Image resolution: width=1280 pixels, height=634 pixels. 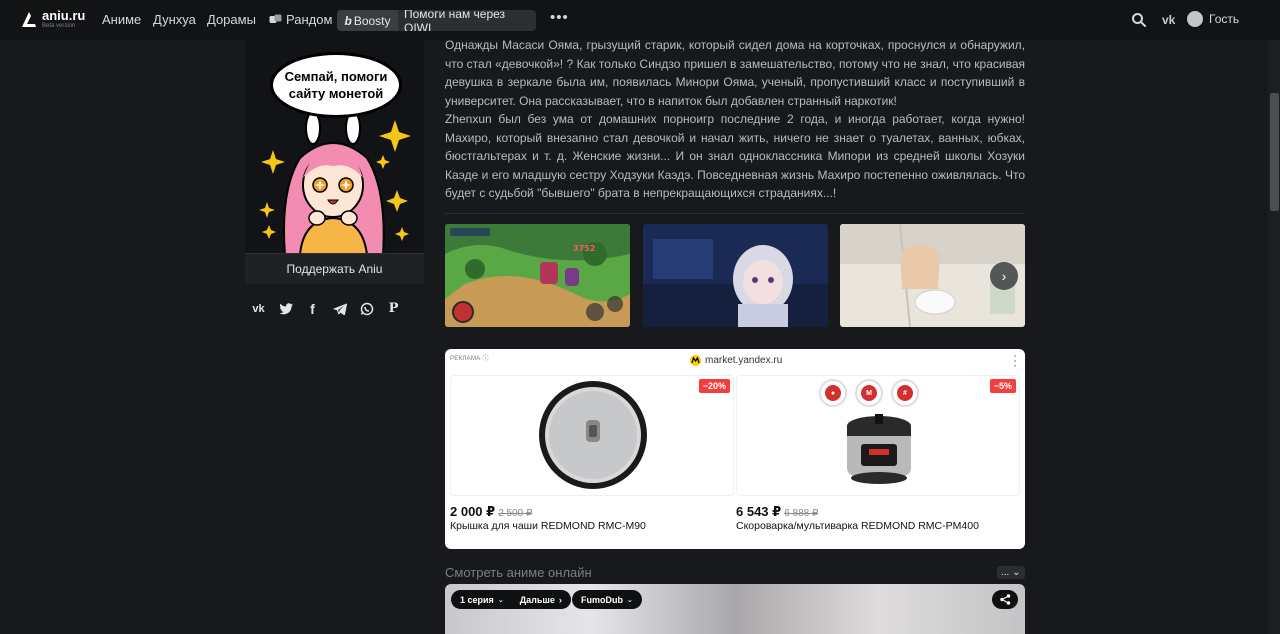 I want to click on ad-product-1-title: Крышка для чаши REDMOND RMC-M90, so click(x=548, y=526).